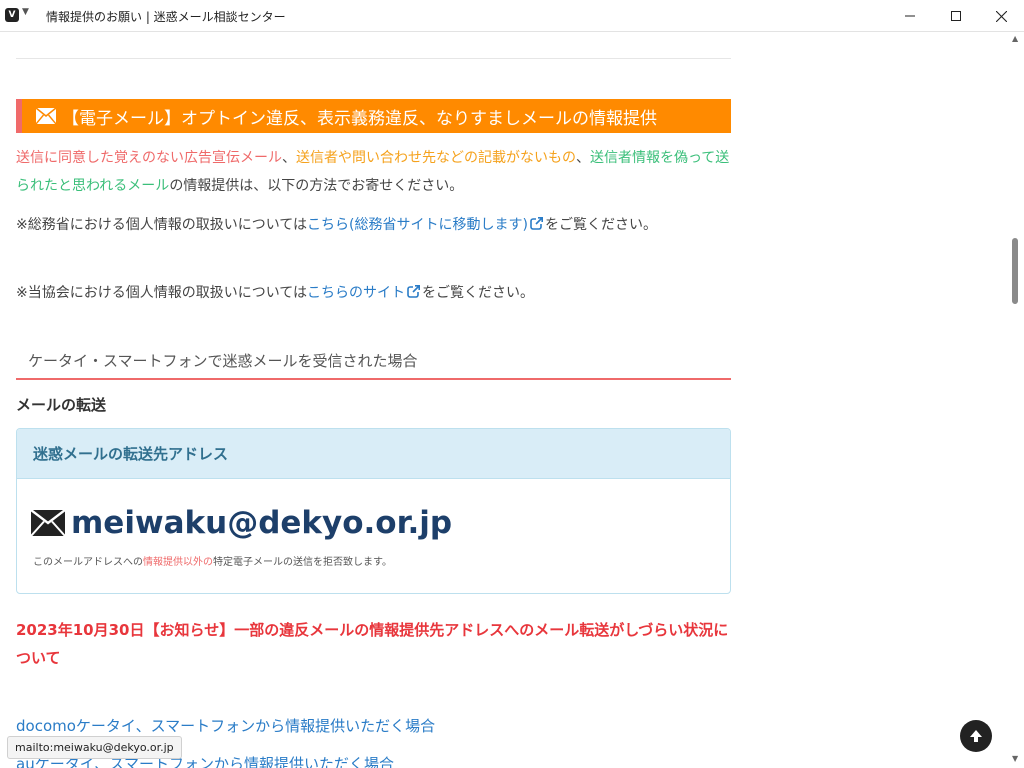  I want to click on maximize-icon, so click(956, 16).